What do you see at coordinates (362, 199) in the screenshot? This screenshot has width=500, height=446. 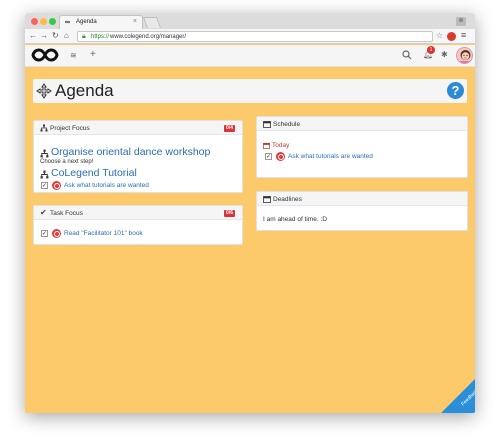 I see `panel-header: Deadlines` at bounding box center [362, 199].